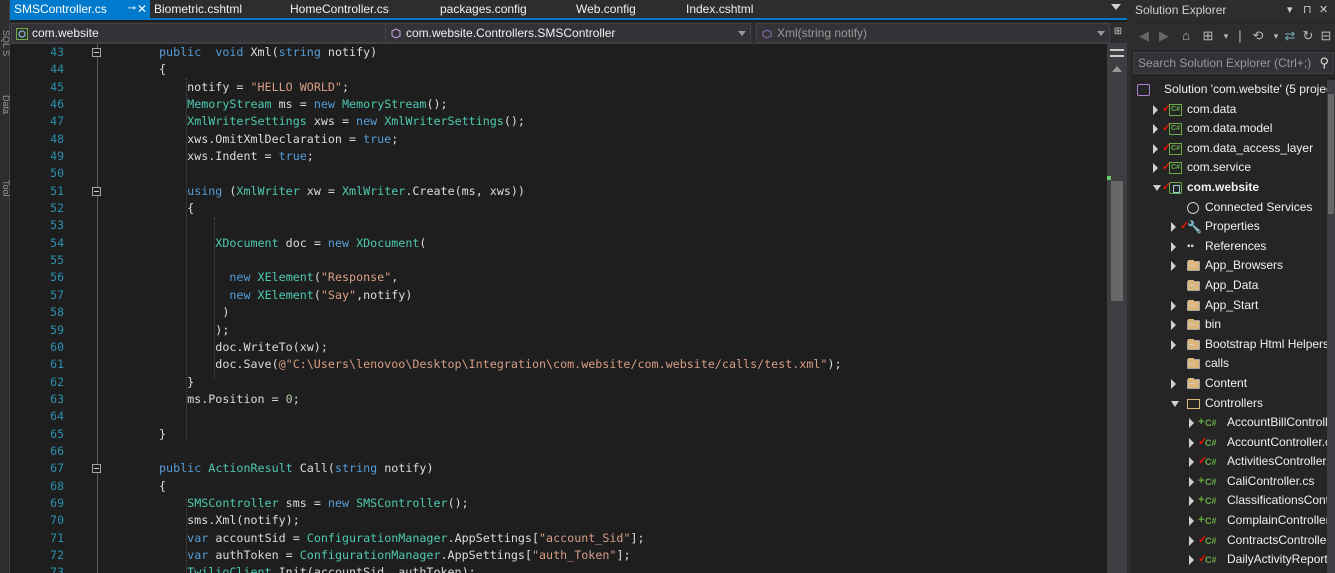 The height and width of the screenshot is (573, 1335). I want to click on sql-server-tab: SQL S, so click(6, 43).